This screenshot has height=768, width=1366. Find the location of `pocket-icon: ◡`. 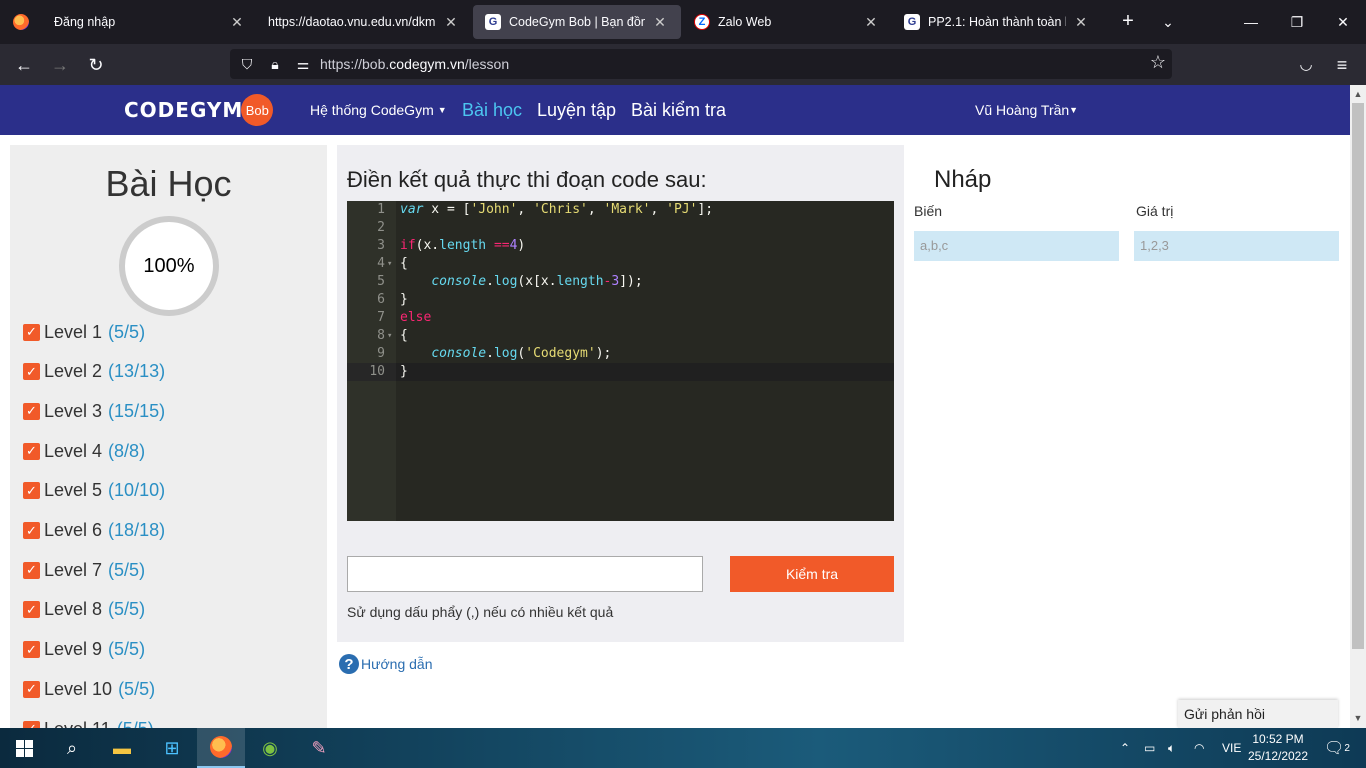

pocket-icon: ◡ is located at coordinates (1306, 65).